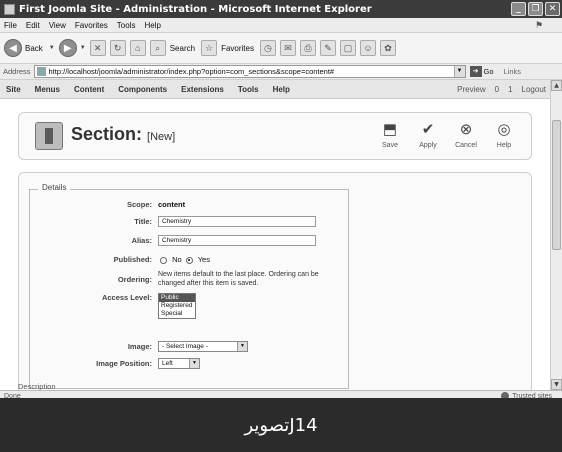 This screenshot has width=562, height=452. I want to click on save-button: ⬒ Save, so click(390, 134).